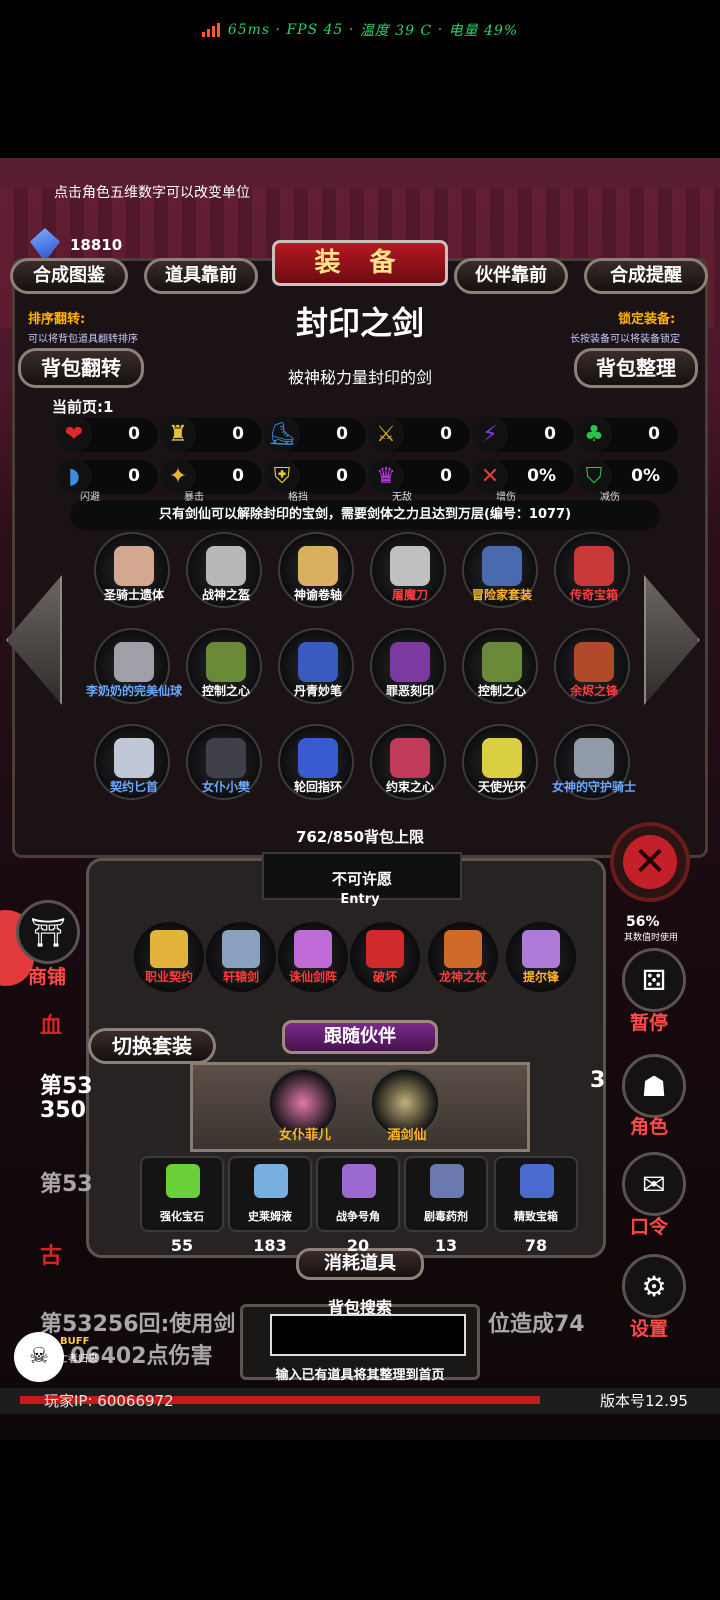  Describe the element at coordinates (654, 1184) in the screenshot. I see `code-button: ✉` at that location.